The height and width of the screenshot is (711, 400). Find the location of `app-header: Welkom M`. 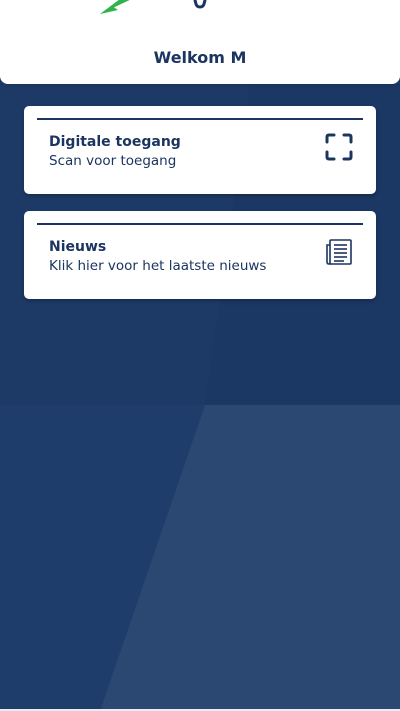

app-header: Welkom M is located at coordinates (200, 42).